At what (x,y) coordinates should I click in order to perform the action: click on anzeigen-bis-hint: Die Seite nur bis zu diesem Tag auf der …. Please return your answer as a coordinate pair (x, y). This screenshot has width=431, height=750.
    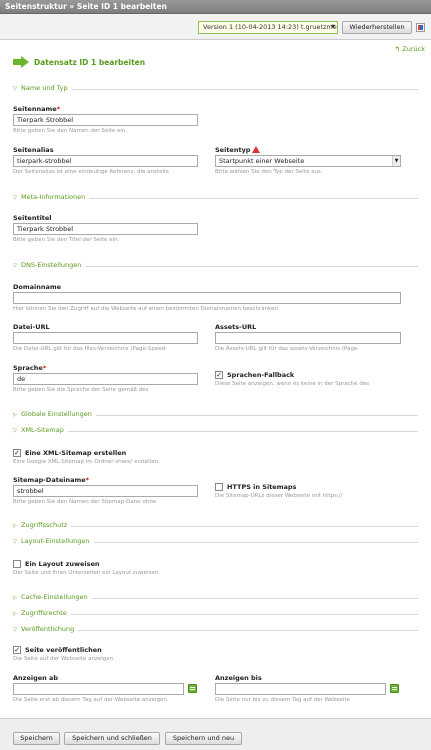
    Looking at the image, I should click on (282, 700).